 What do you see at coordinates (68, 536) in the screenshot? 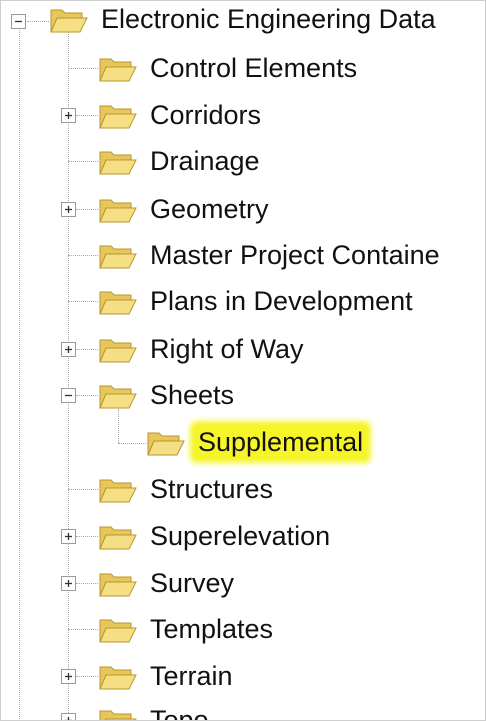
I see `superelevation-expand-toggle` at bounding box center [68, 536].